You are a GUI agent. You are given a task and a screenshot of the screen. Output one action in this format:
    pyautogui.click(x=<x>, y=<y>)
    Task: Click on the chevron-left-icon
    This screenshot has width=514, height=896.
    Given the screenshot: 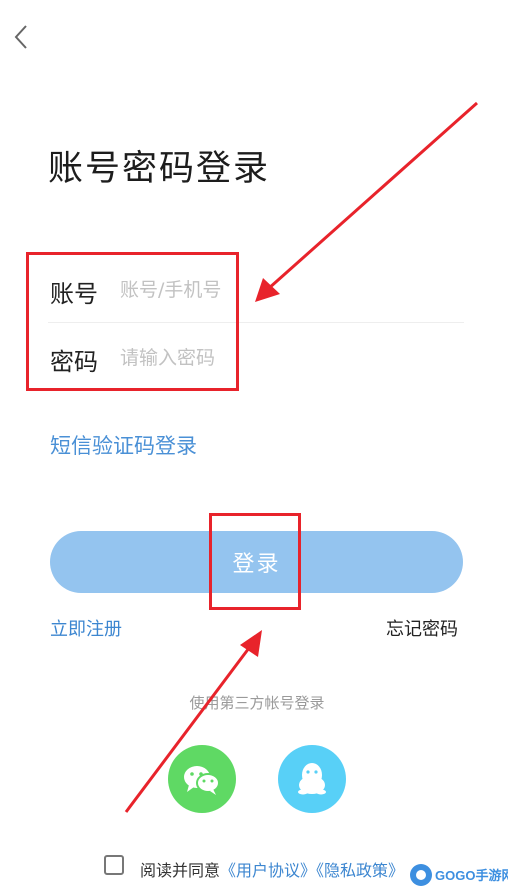 What is the action you would take?
    pyautogui.click(x=20, y=37)
    